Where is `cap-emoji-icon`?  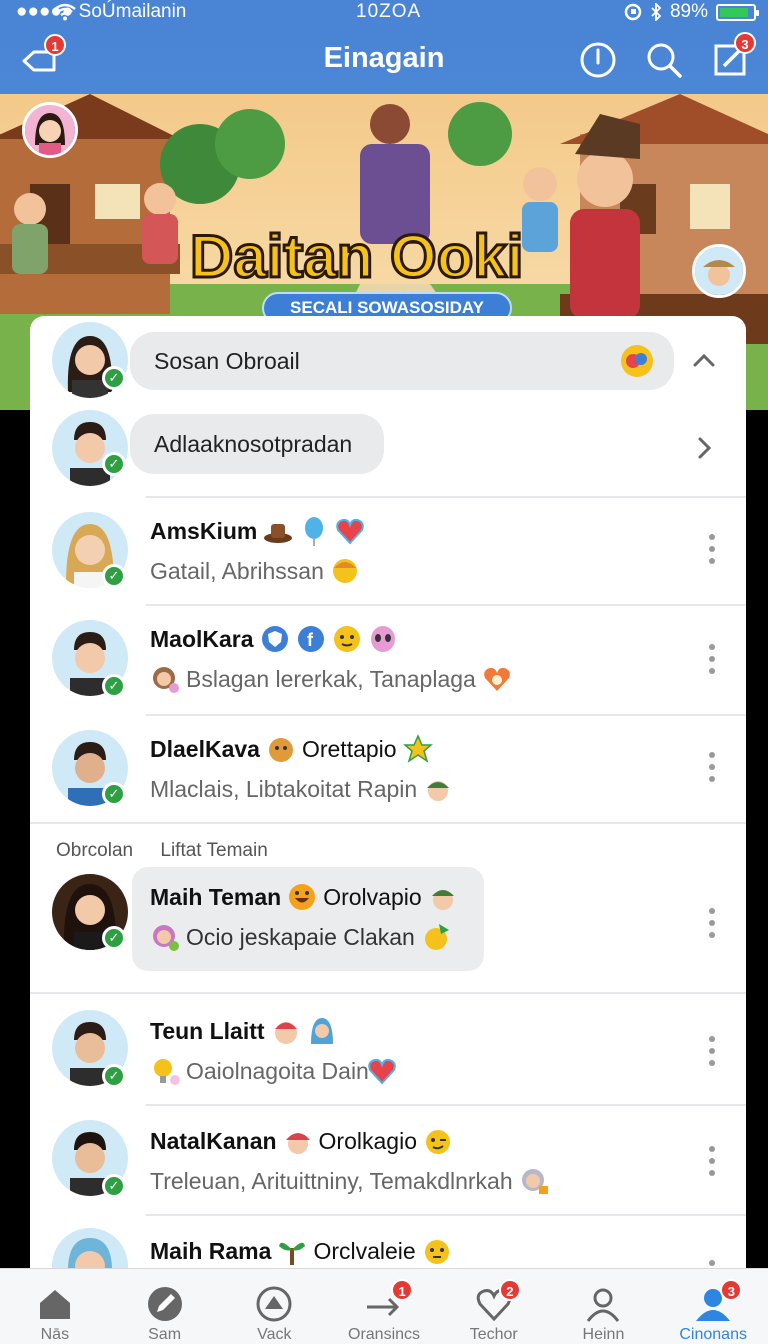 cap-emoji-icon is located at coordinates (297, 1143).